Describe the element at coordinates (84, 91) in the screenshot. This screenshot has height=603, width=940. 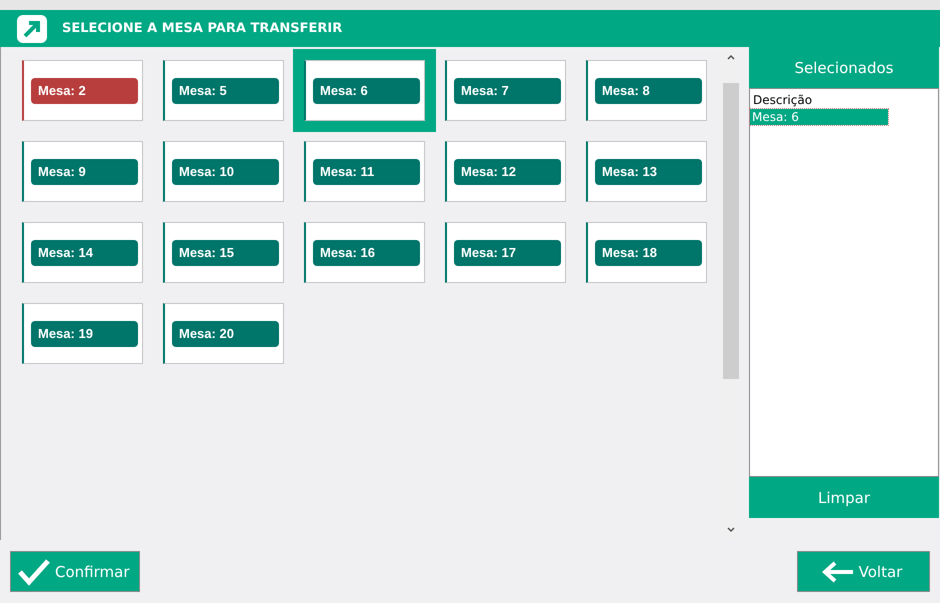
I see `table-label: Mesa: 2` at that location.